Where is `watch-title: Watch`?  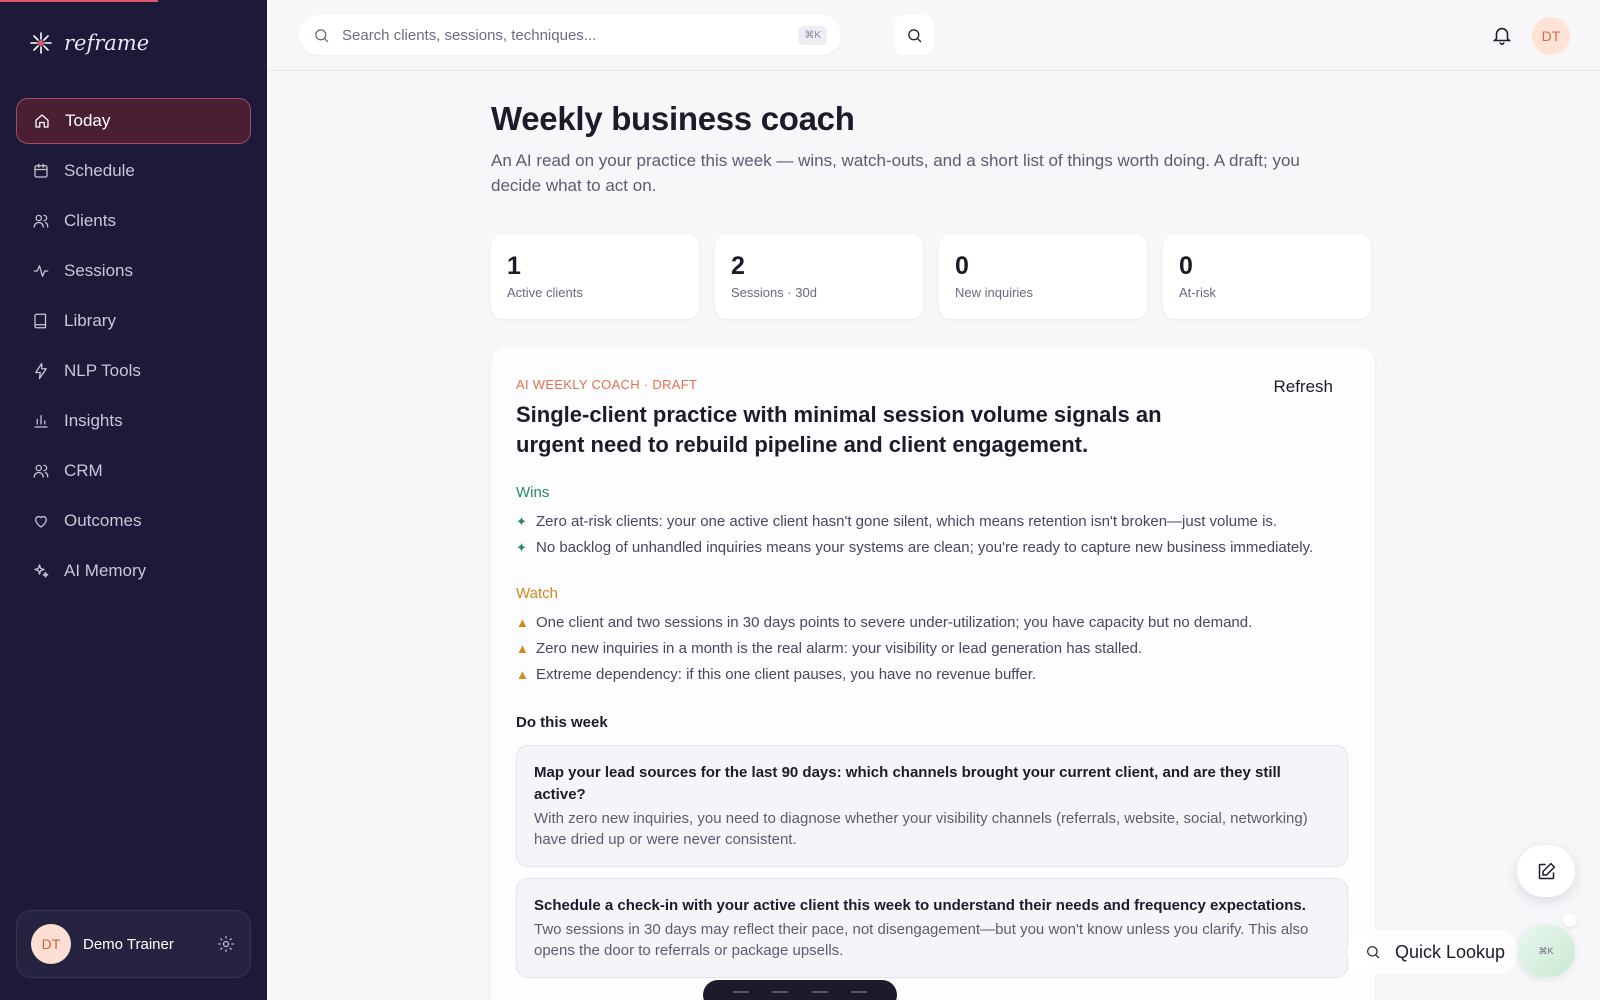 watch-title: Watch is located at coordinates (537, 593).